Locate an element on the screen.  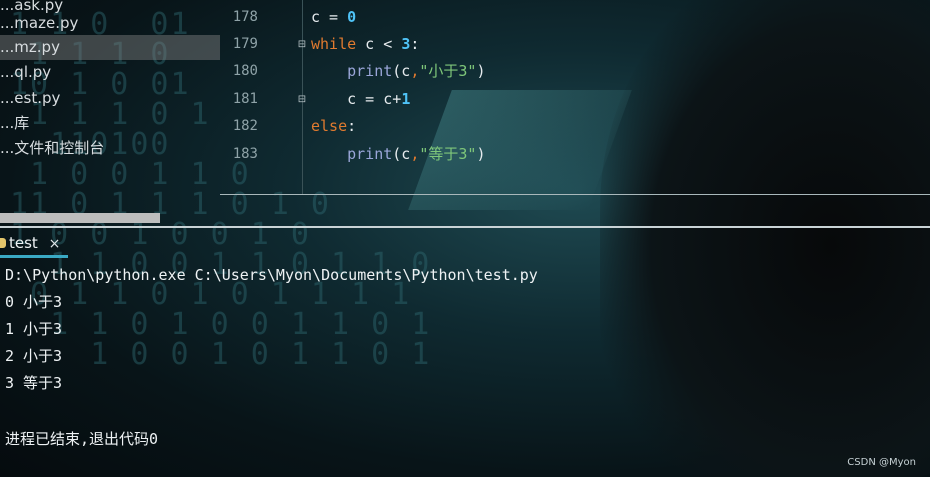
code-line-180: print(c,"小于3") is located at coordinates (398, 71).